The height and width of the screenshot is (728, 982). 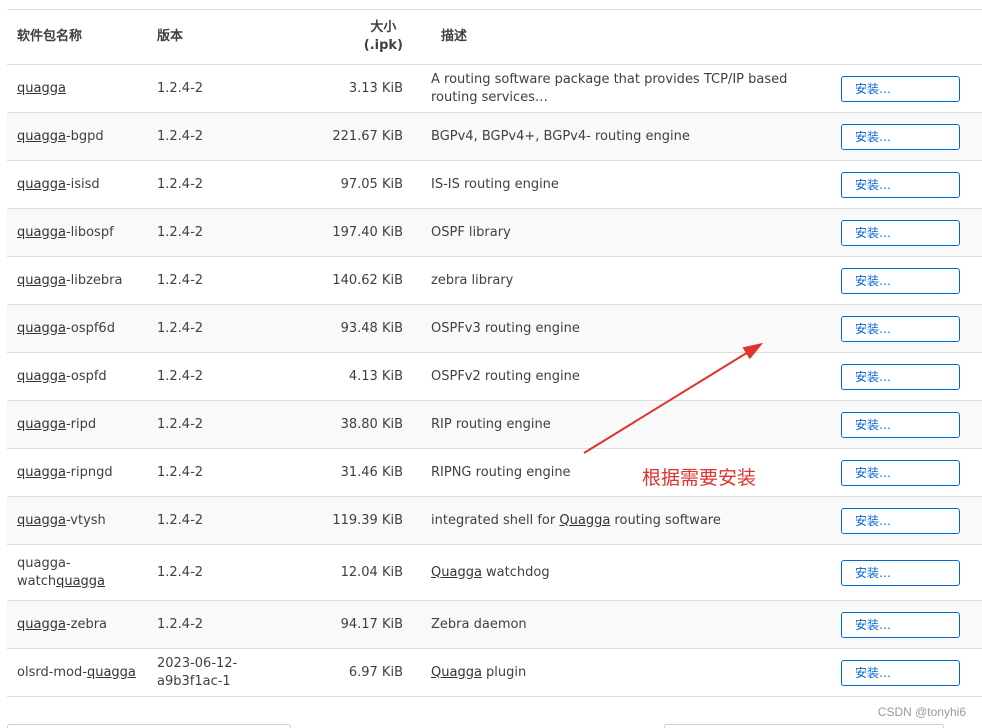 I want to click on package-name-suffix: -bgpd, so click(x=84, y=136).